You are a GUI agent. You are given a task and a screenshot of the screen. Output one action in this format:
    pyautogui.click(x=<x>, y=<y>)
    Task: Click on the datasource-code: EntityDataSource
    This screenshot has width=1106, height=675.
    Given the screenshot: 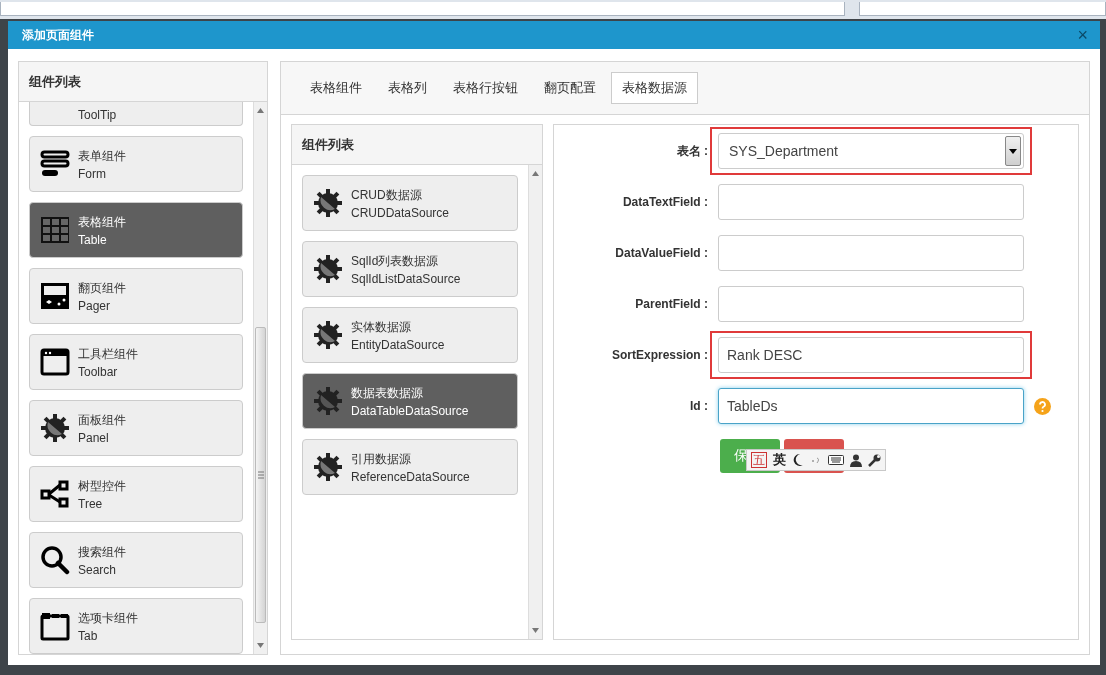 What is the action you would take?
    pyautogui.click(x=398, y=344)
    